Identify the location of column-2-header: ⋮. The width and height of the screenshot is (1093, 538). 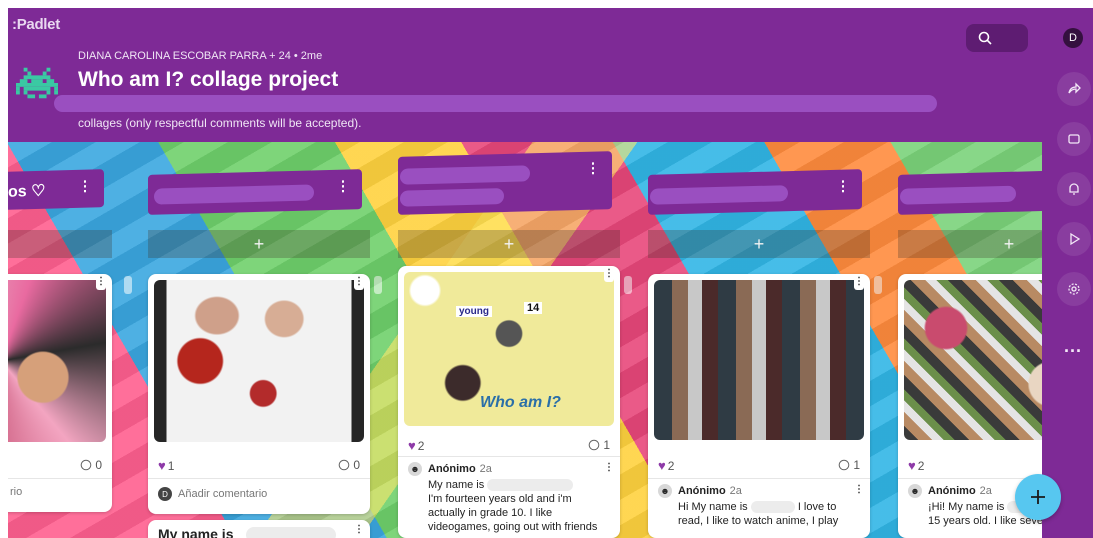
(255, 192).